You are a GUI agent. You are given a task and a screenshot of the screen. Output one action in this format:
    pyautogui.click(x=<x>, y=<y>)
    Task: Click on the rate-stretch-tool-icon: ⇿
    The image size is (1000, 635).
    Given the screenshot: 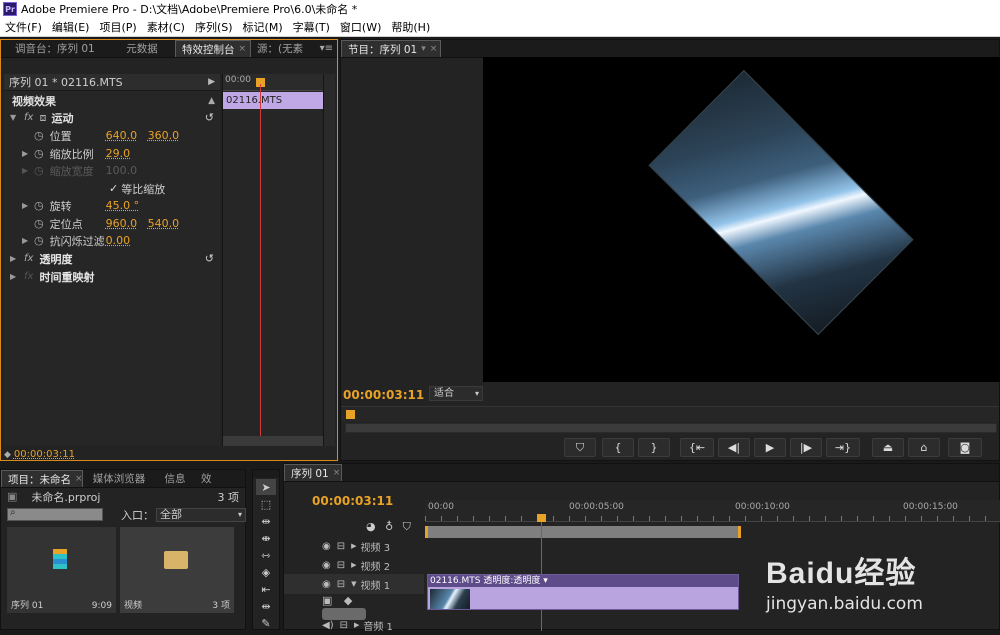 What is the action you would take?
    pyautogui.click(x=266, y=555)
    